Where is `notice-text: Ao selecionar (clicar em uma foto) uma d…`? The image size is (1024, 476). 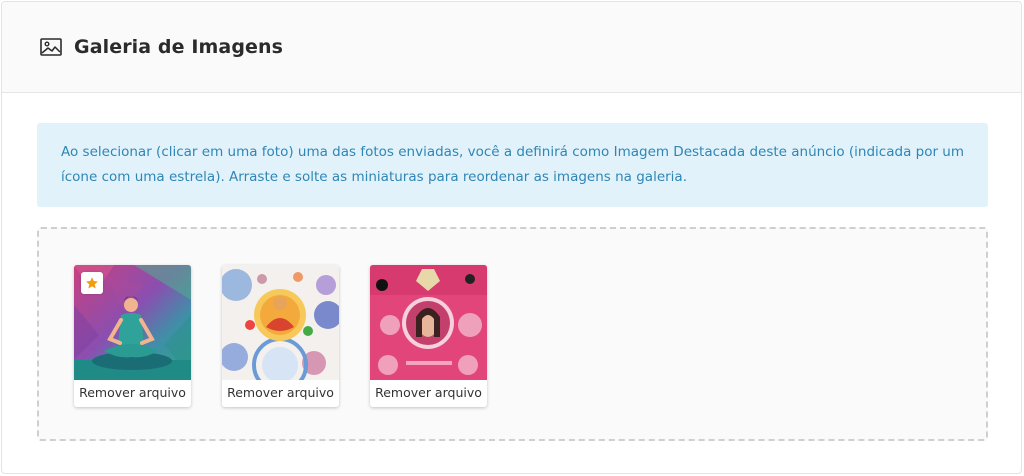
notice-text: Ao selecionar (clicar em uma foto) uma d… is located at coordinates (513, 164).